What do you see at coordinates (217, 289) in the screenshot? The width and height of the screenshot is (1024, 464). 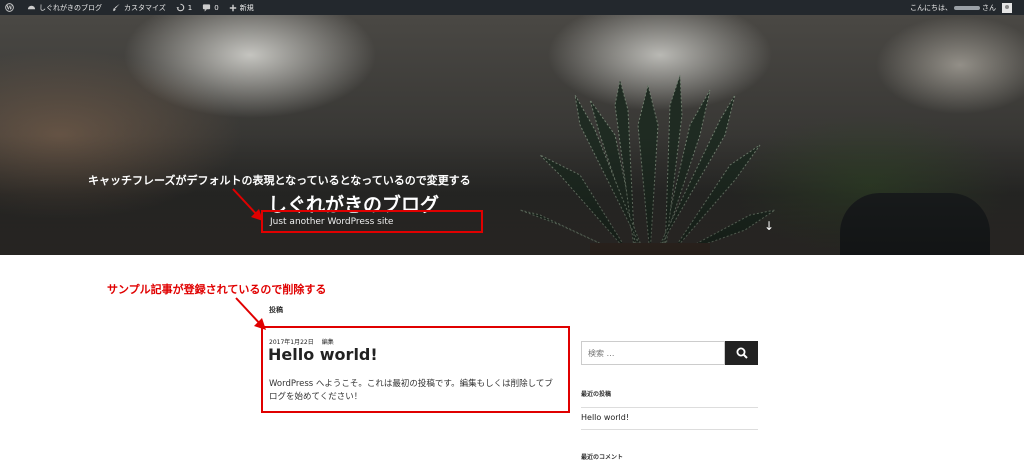 I see `annotation-post-note: サンプル記事が登録されているので削除する` at bounding box center [217, 289].